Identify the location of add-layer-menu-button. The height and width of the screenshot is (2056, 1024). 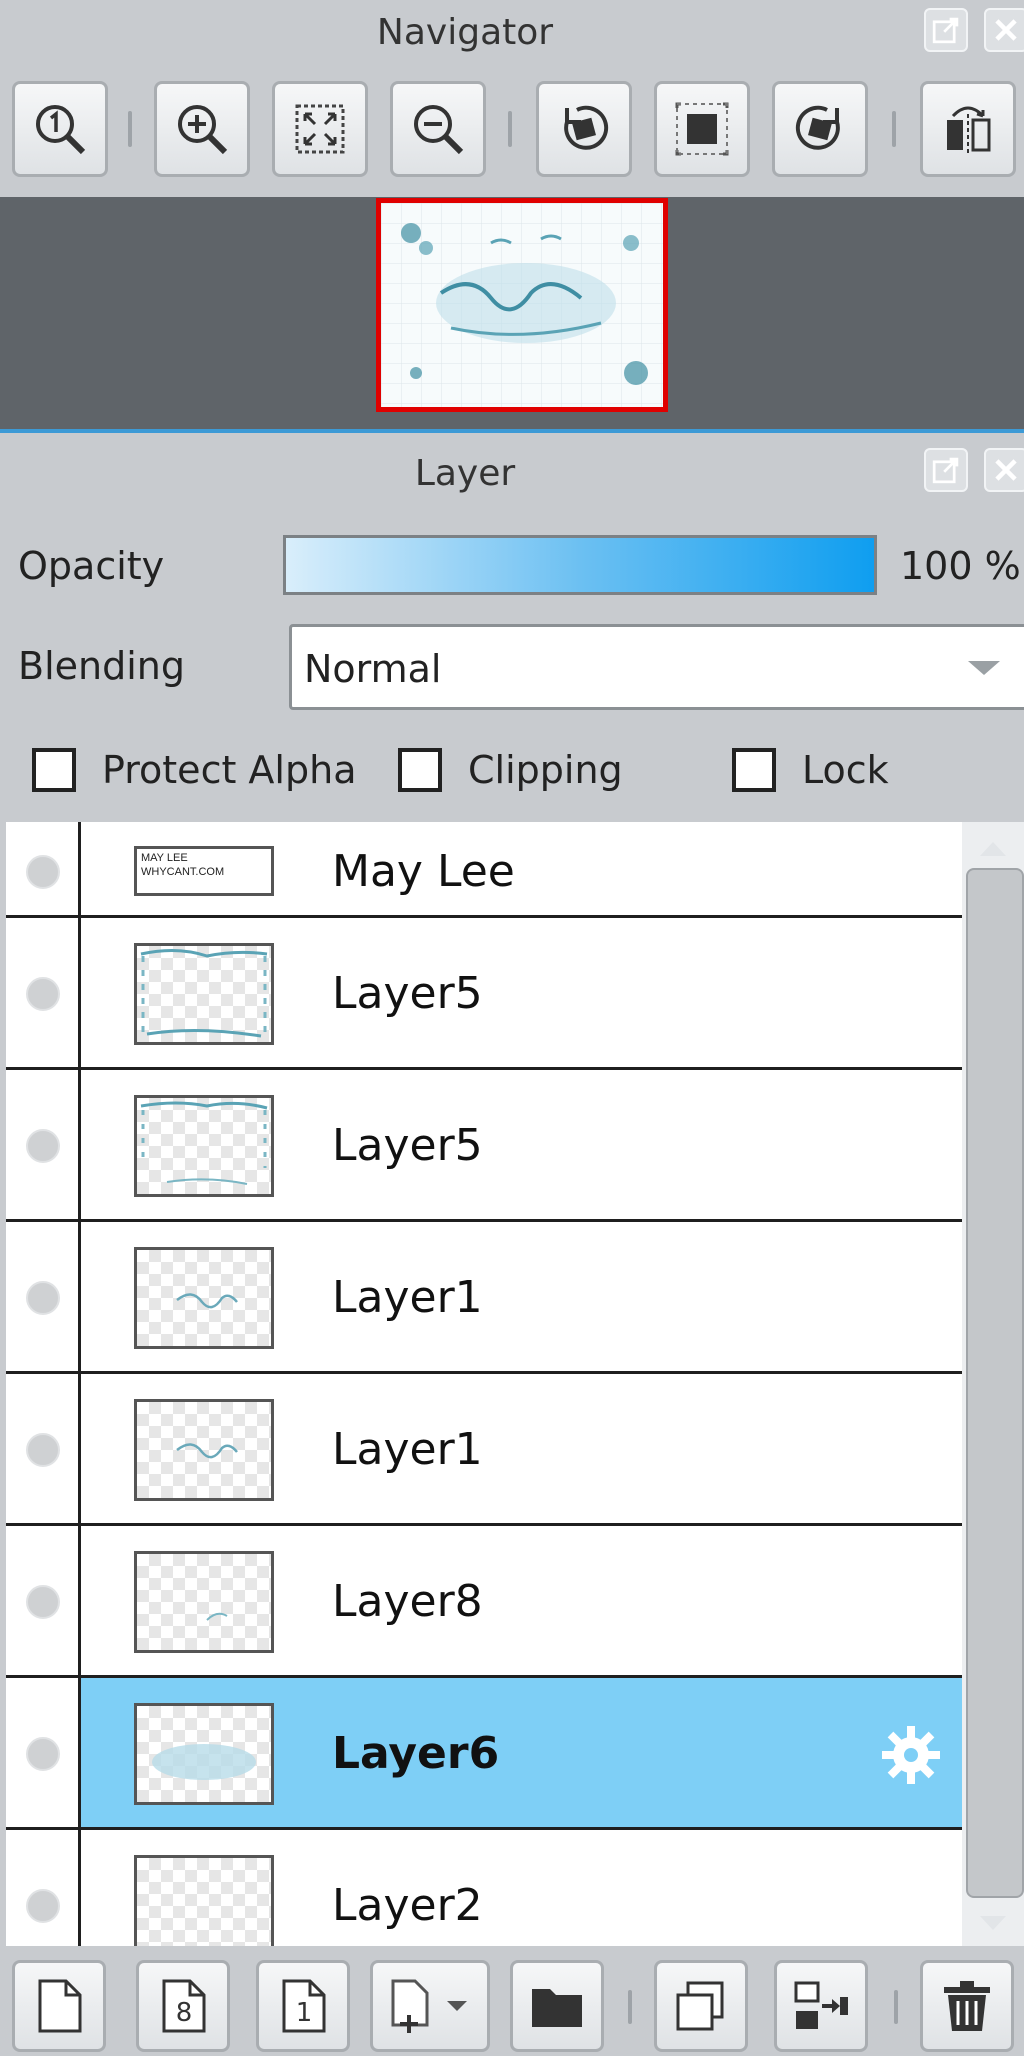
(430, 2006).